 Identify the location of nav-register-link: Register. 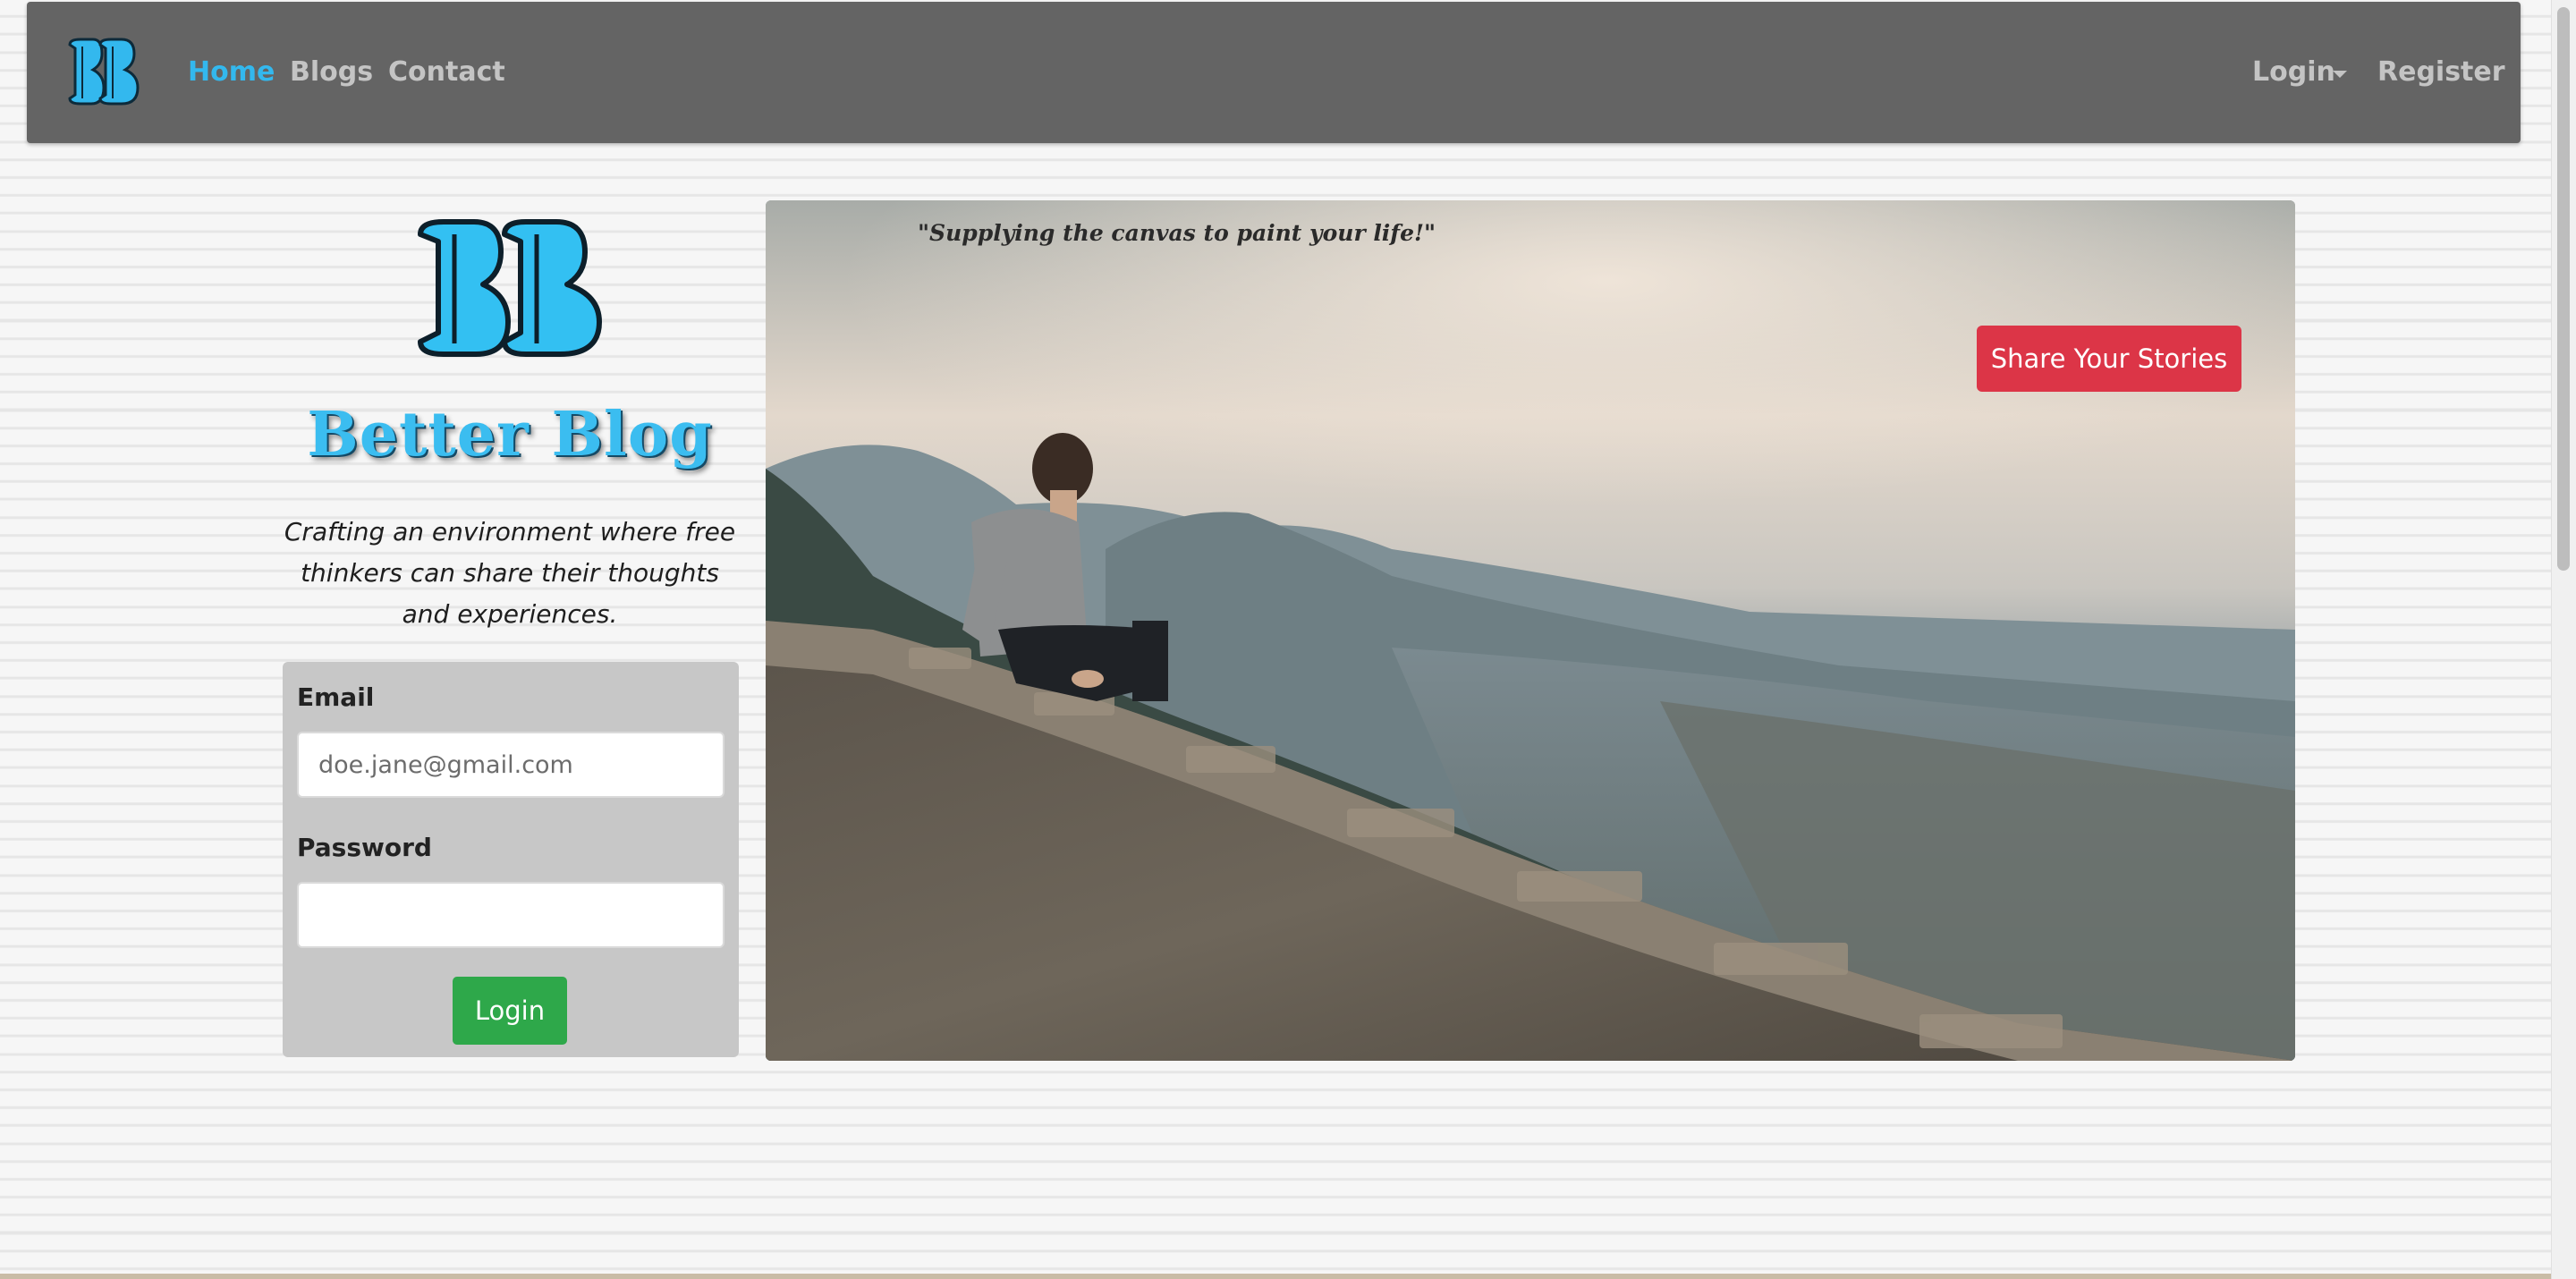
(2441, 72).